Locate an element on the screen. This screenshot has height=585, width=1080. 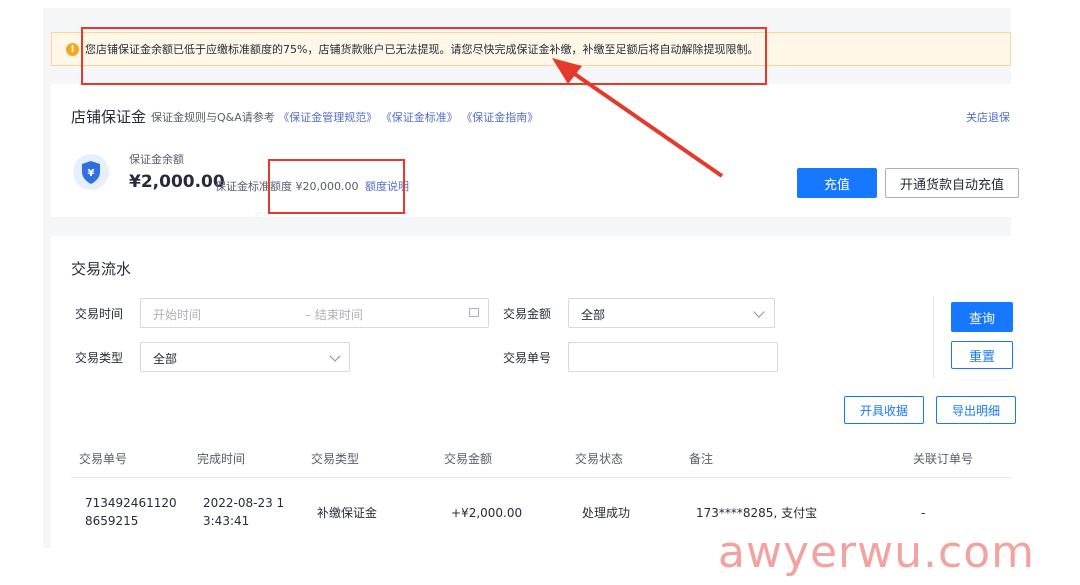
amount-select: 全部 is located at coordinates (671, 313).